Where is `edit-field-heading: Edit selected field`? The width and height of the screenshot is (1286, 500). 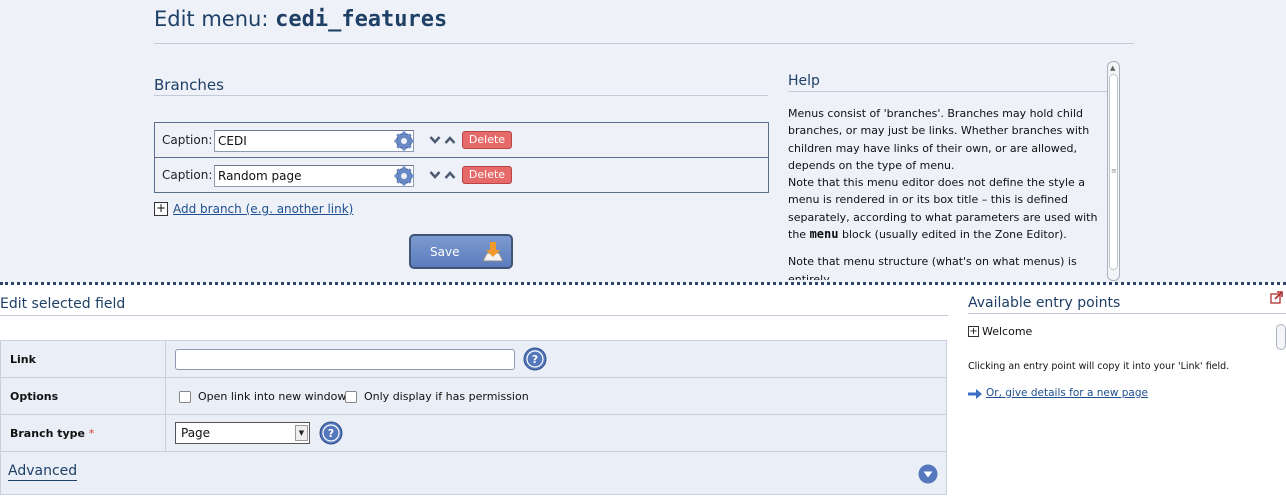 edit-field-heading: Edit selected field is located at coordinates (63, 304).